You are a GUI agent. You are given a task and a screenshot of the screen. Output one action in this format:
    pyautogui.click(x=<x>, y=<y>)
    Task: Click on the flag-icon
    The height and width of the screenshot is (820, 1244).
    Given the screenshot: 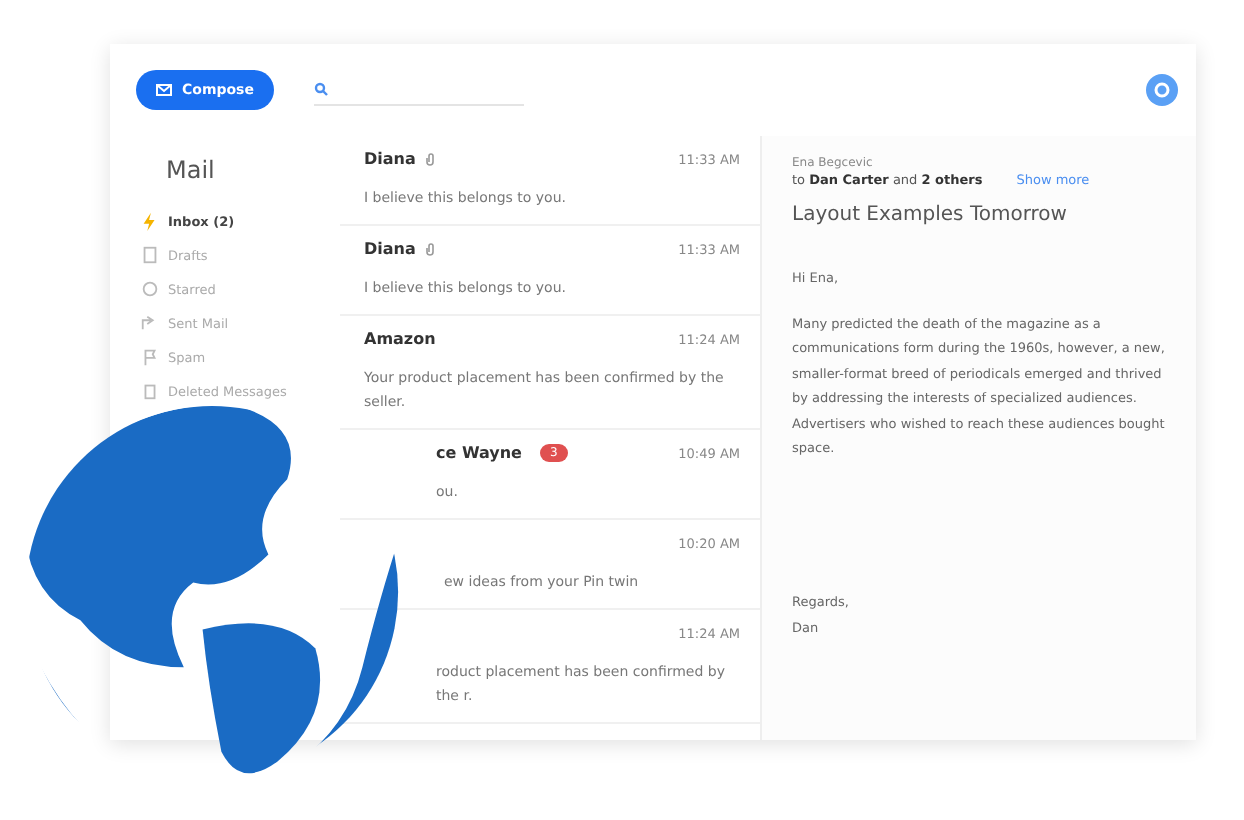 What is the action you would take?
    pyautogui.click(x=150, y=357)
    